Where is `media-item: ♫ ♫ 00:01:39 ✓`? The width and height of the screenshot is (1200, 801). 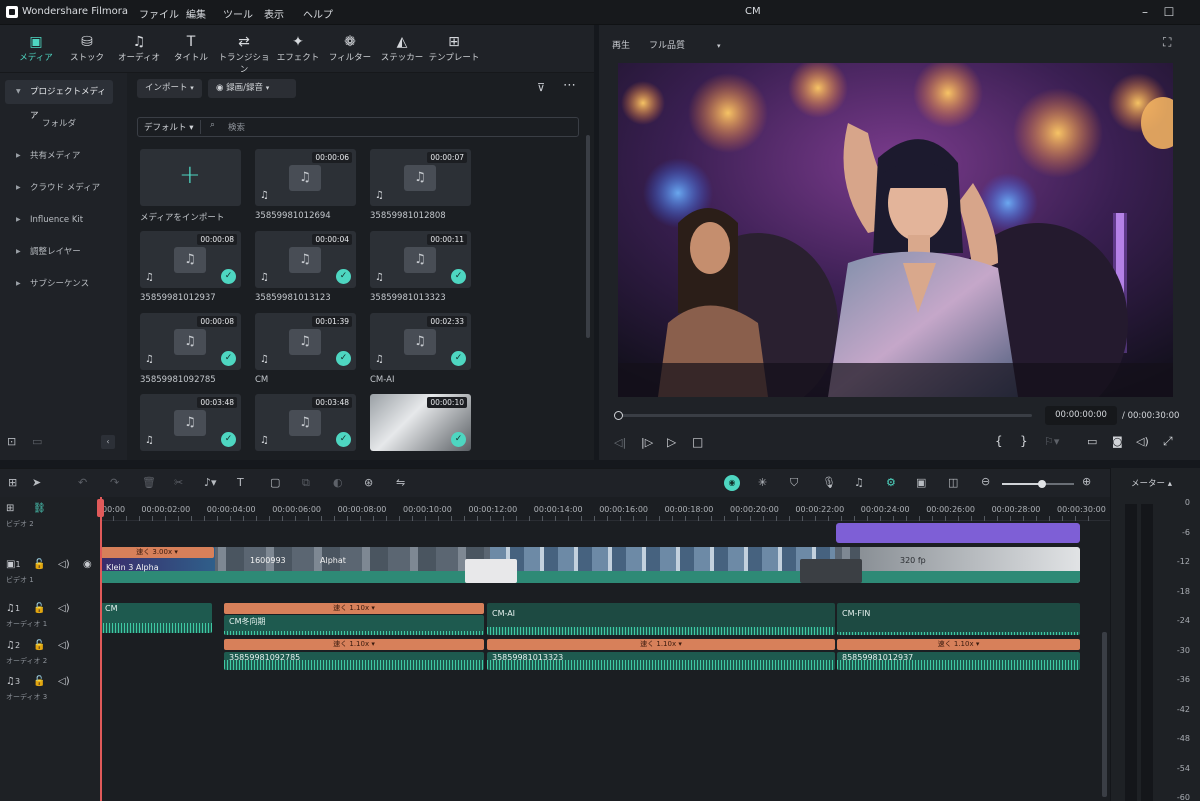 media-item: ♫ ♫ 00:01:39 ✓ is located at coordinates (305, 341).